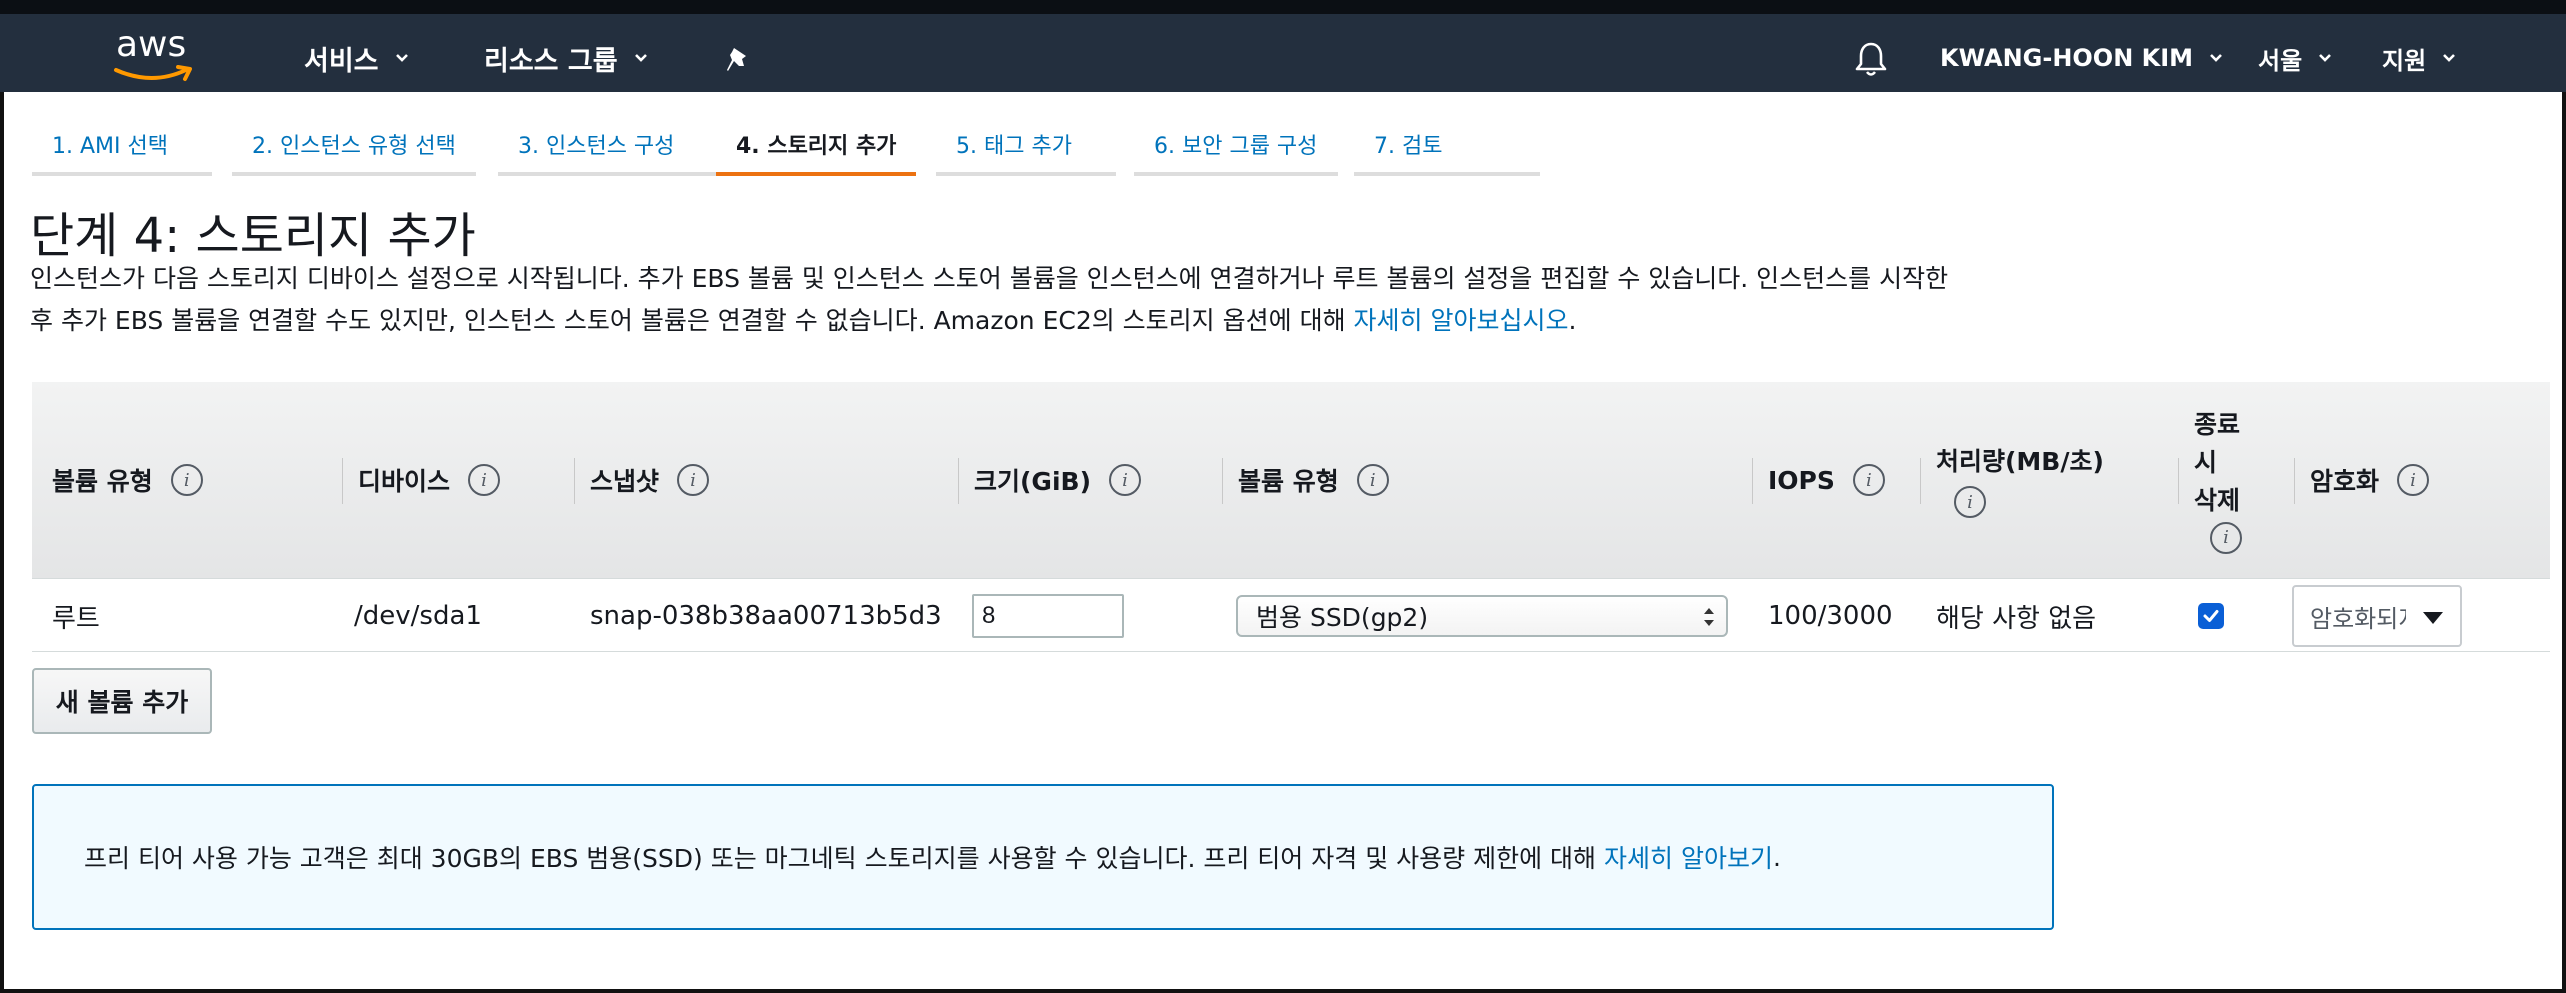 This screenshot has height=993, width=2566. Describe the element at coordinates (2206, 462) in the screenshot. I see `header-label: 시` at that location.